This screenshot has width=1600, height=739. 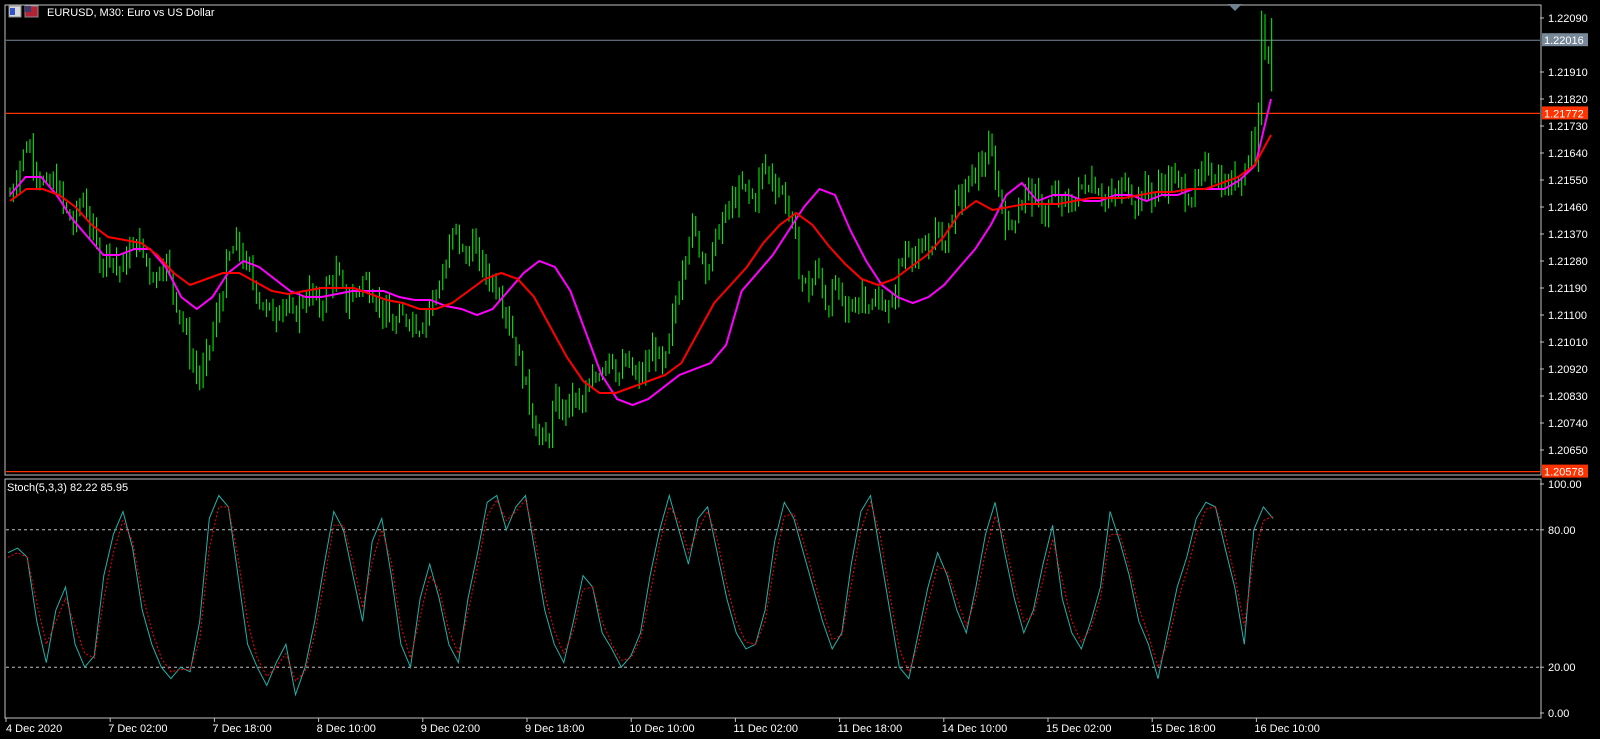 What do you see at coordinates (137, 729) in the screenshot?
I see `x-tick-label: 7 Dec 02:00` at bounding box center [137, 729].